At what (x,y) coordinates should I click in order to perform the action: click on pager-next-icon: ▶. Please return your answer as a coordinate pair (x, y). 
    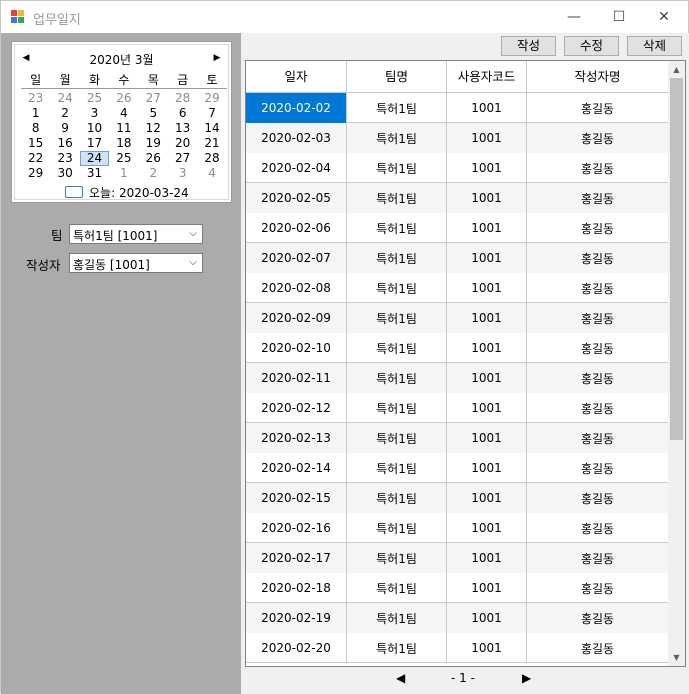
    Looking at the image, I should click on (526, 678).